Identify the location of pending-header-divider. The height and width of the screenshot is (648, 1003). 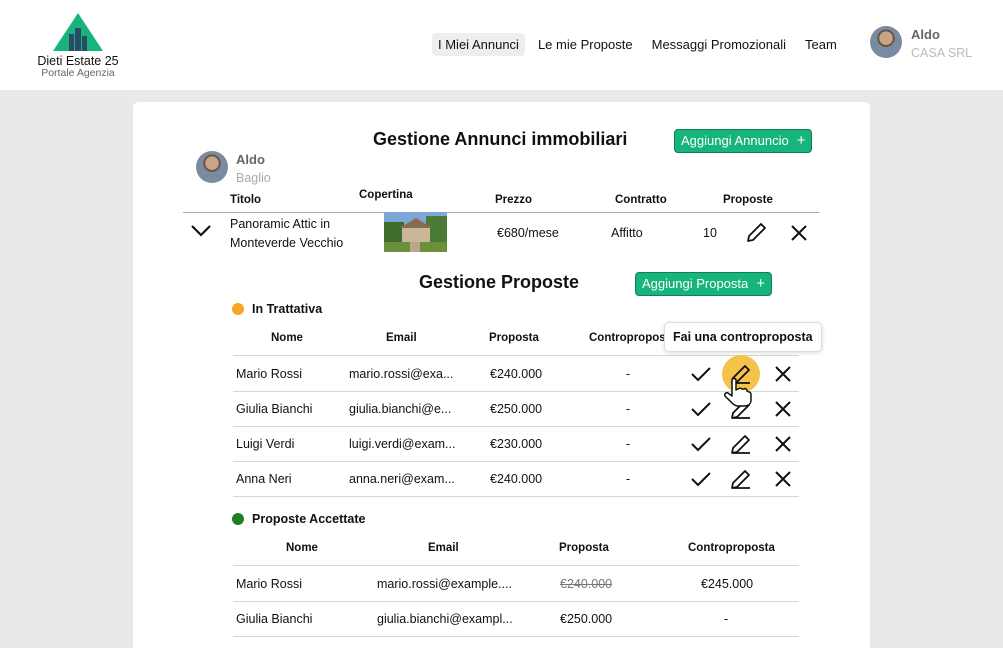
(516, 355).